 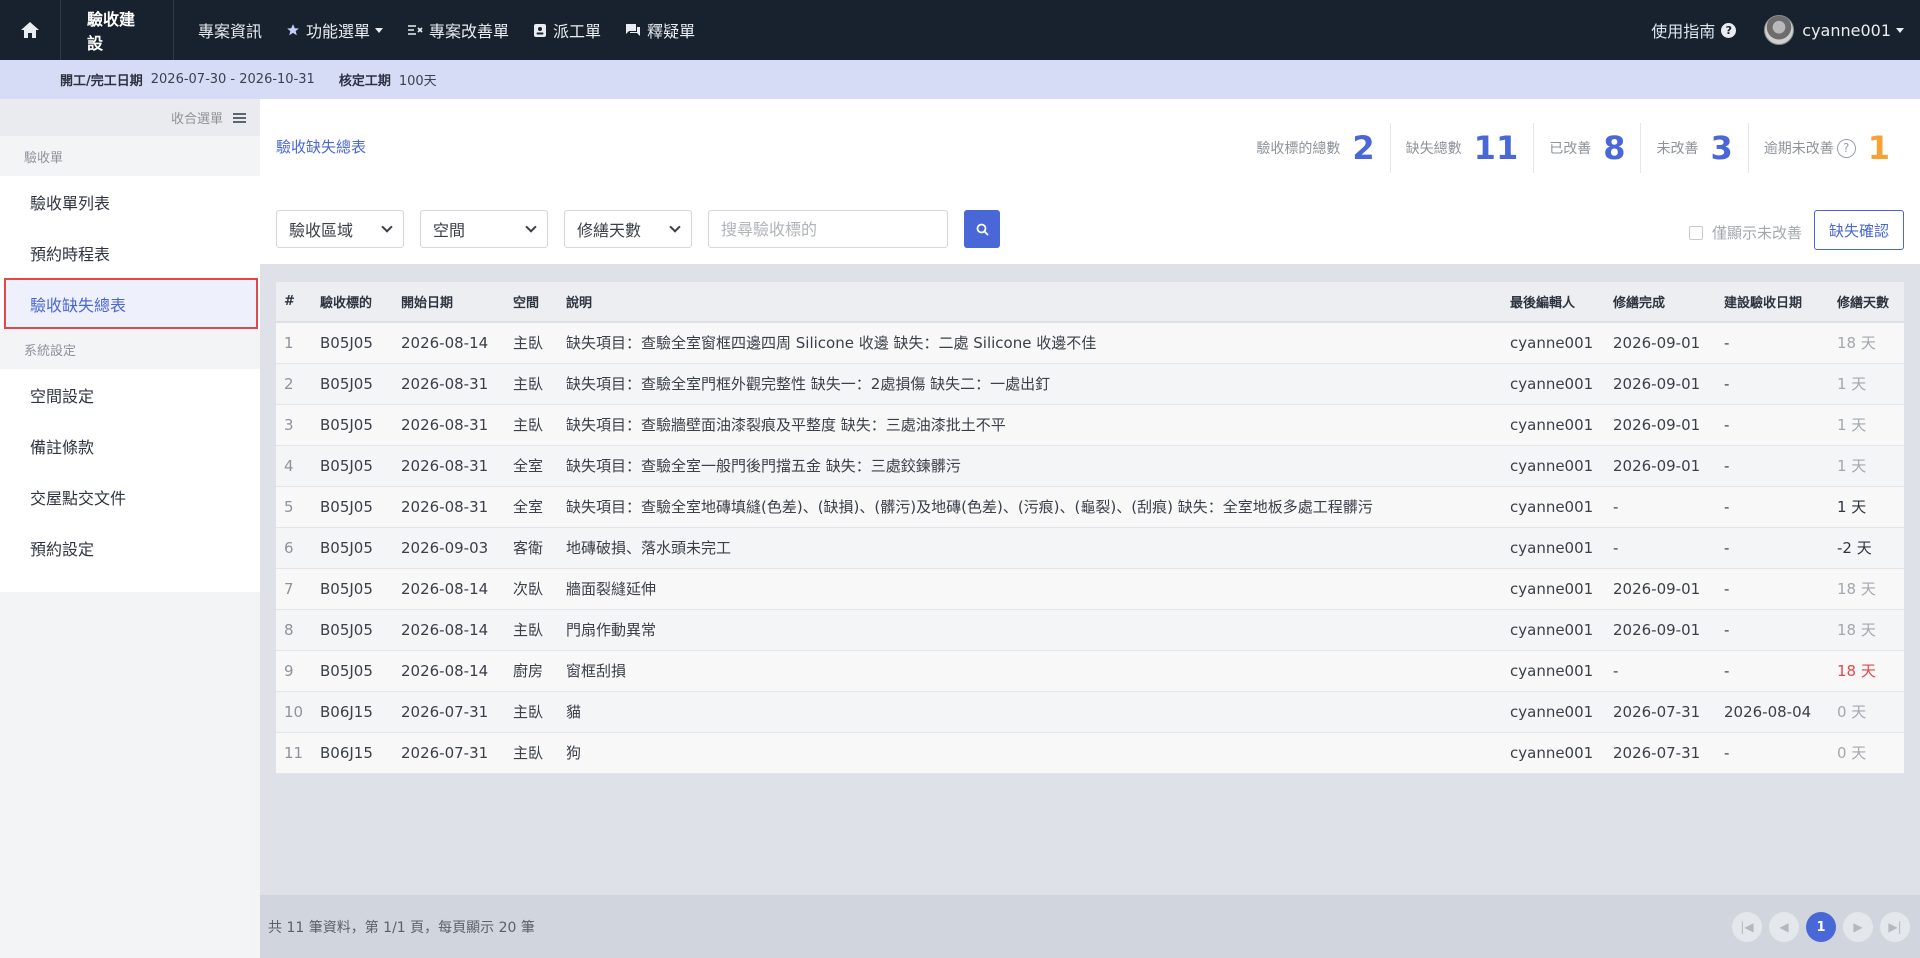 I want to click on search-input, so click(x=828, y=229).